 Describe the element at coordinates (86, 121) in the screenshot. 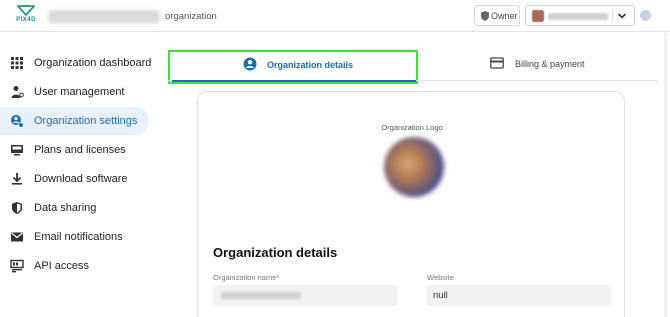

I see `sidebar-item-label: Organization settings` at that location.